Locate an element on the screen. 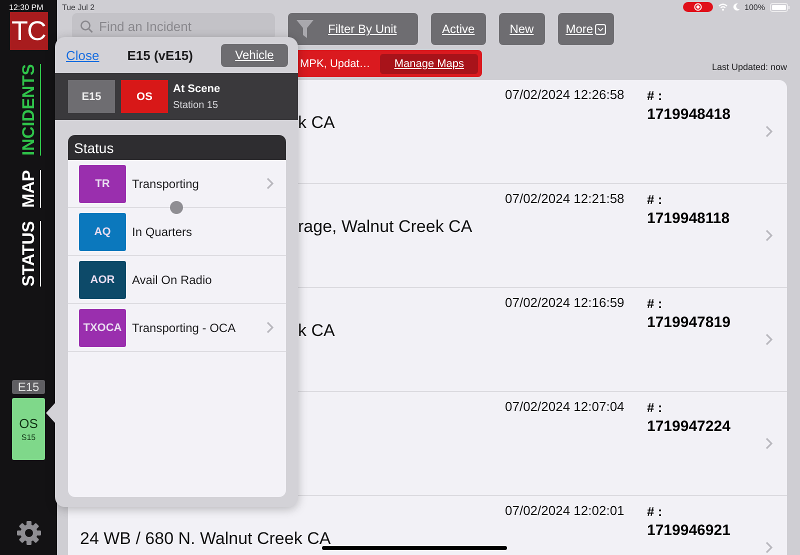 The width and height of the screenshot is (800, 555). manage-maps-button: Manage Maps is located at coordinates (429, 64).